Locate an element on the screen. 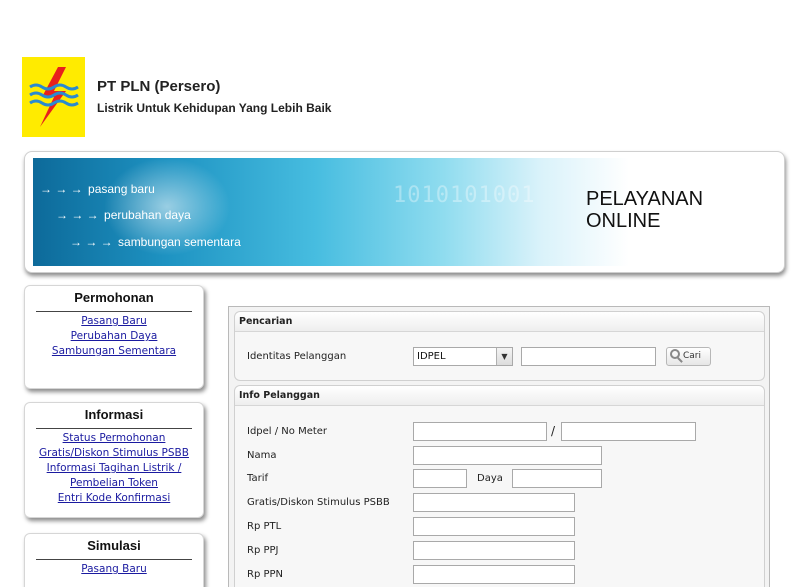  section-title: Pencarian is located at coordinates (499, 322).